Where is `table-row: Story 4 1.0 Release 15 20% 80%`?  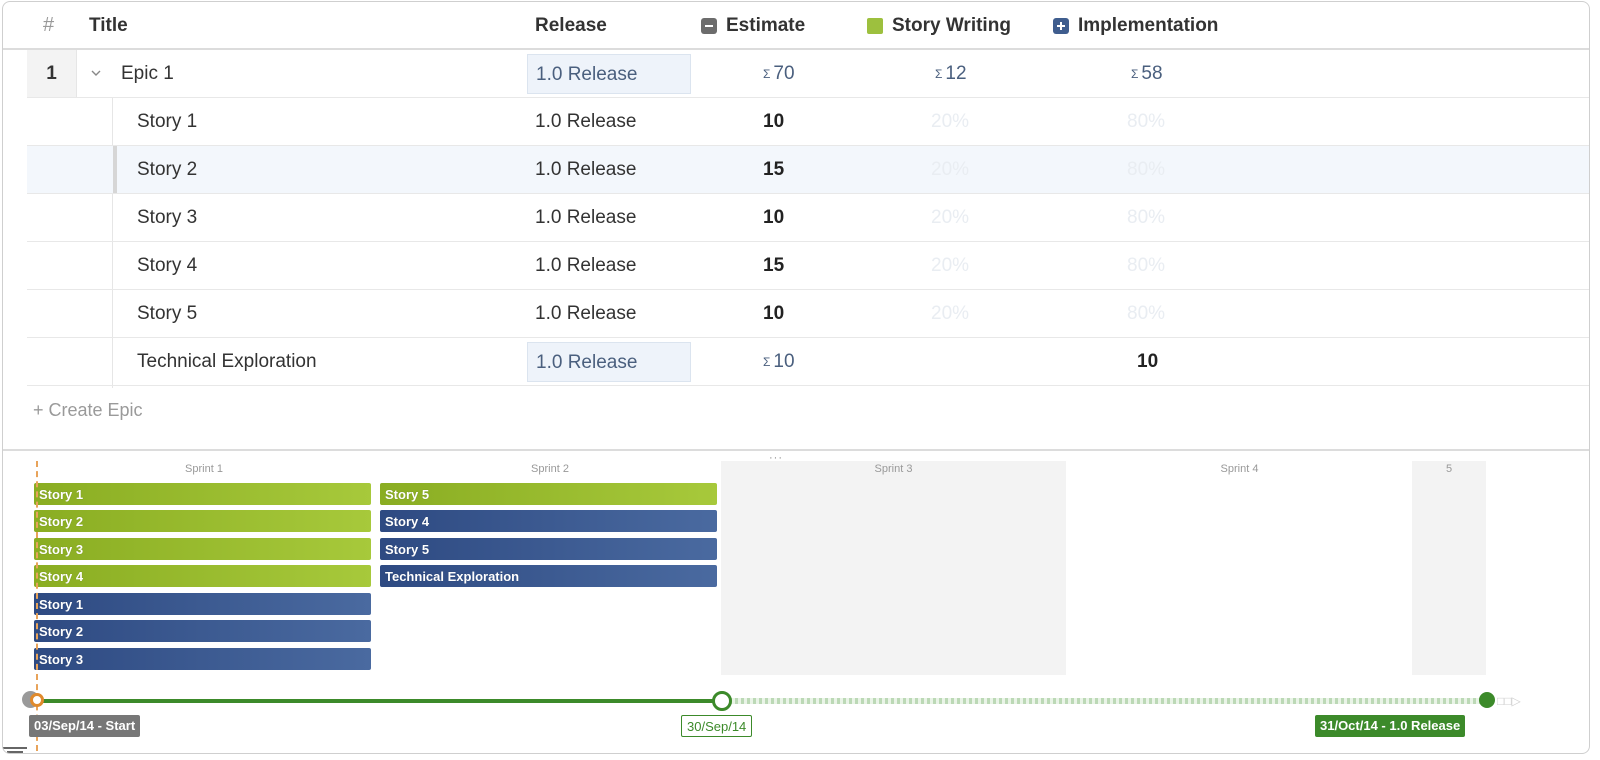
table-row: Story 4 1.0 Release 15 20% 80% is located at coordinates (808, 266).